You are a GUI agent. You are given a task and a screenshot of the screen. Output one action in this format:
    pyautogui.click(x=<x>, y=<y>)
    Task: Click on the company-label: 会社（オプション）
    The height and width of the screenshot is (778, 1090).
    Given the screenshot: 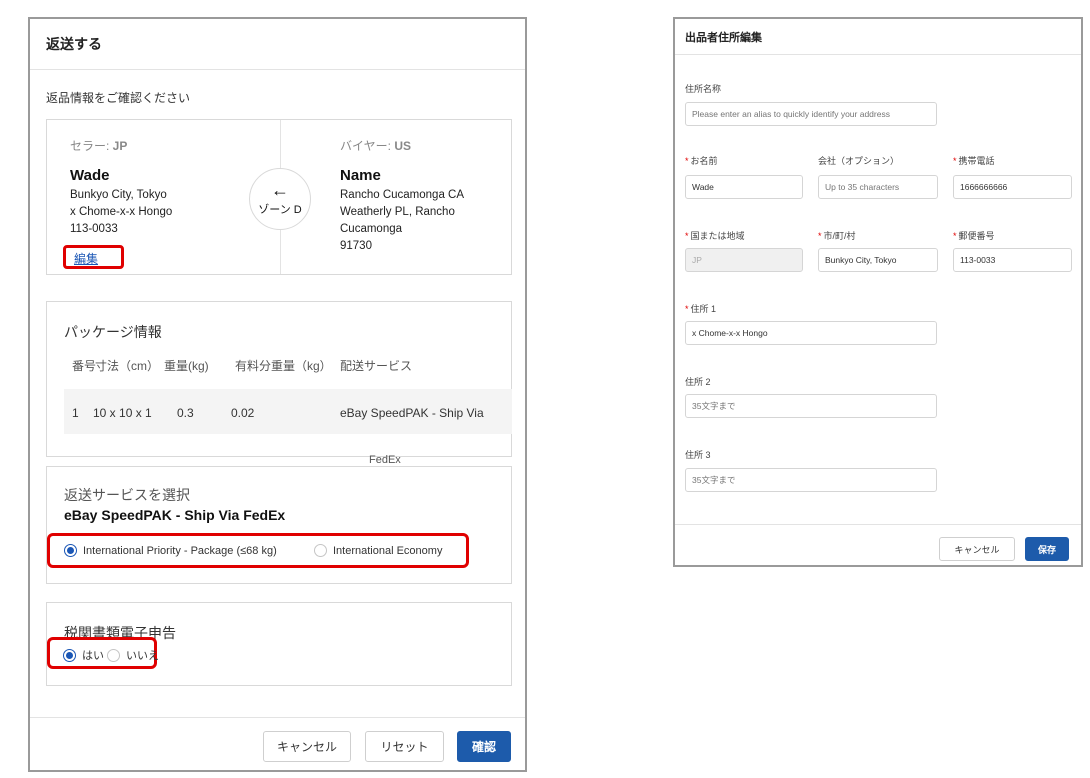 What is the action you would take?
    pyautogui.click(x=859, y=161)
    